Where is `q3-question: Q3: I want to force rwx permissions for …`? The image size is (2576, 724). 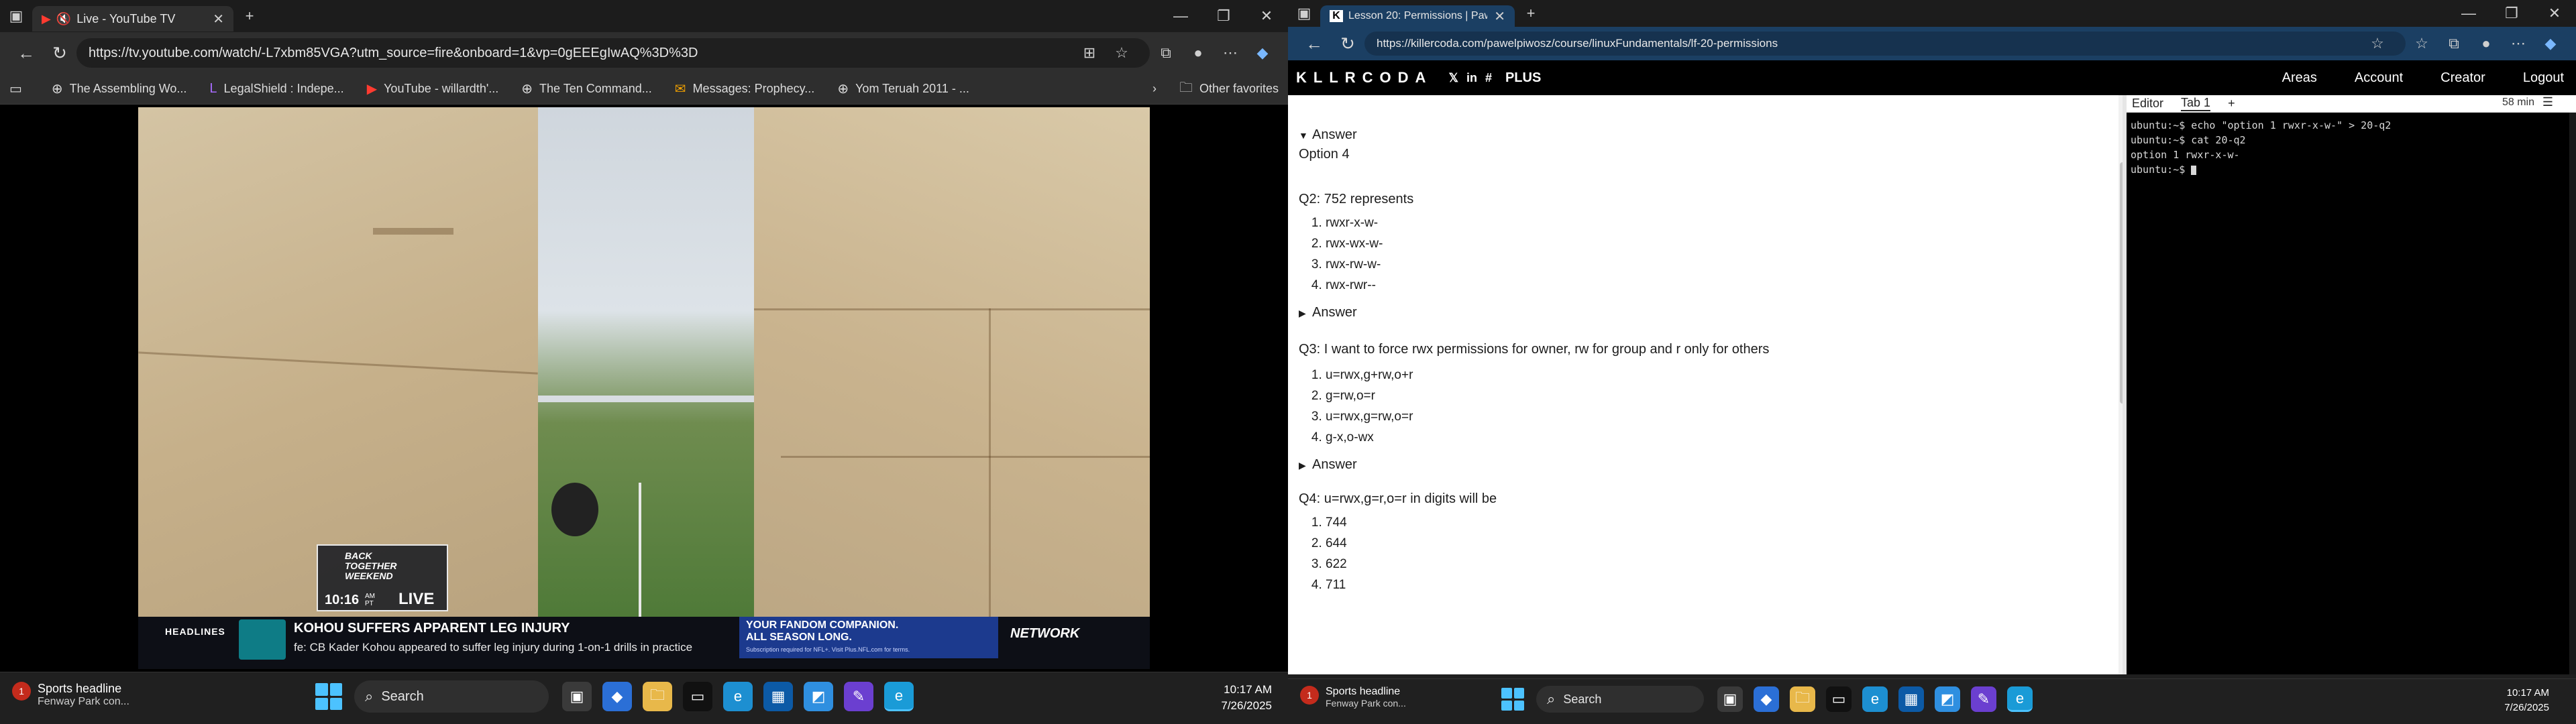
q3-question: Q3: I want to force rwx permissions for … is located at coordinates (1534, 349).